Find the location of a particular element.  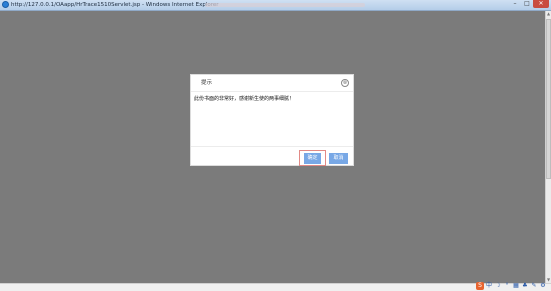

minimize-button: – is located at coordinates (515, 4).